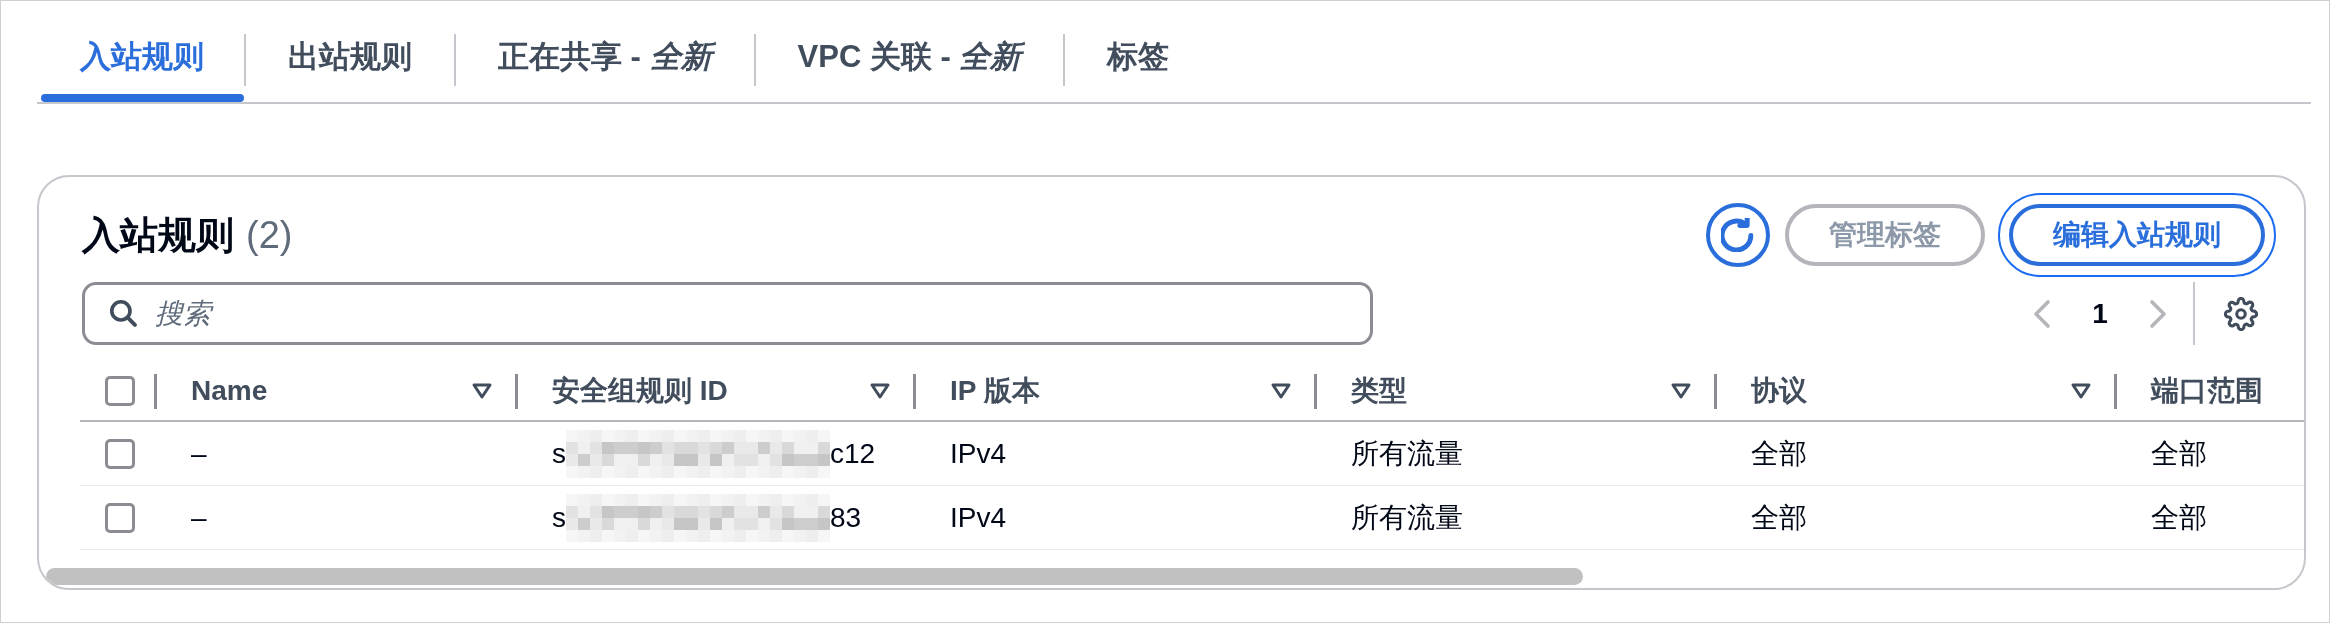 The height and width of the screenshot is (623, 2330). I want to click on item-count: (2), so click(269, 235).